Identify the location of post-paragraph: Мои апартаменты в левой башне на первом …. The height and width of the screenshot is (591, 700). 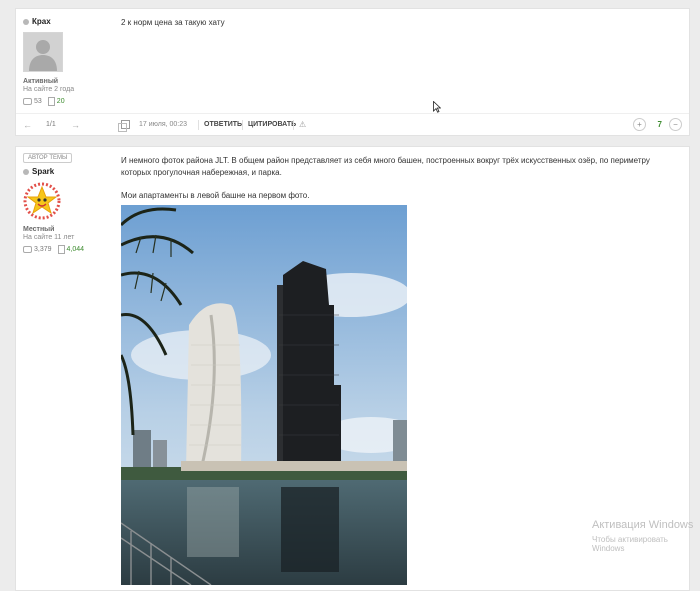
(215, 195).